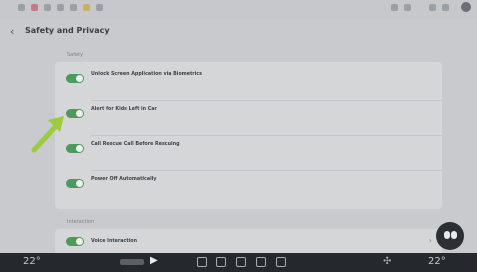  Describe the element at coordinates (238, 31) in the screenshot. I see `page-header: ‹ Safety and Privacy` at that location.